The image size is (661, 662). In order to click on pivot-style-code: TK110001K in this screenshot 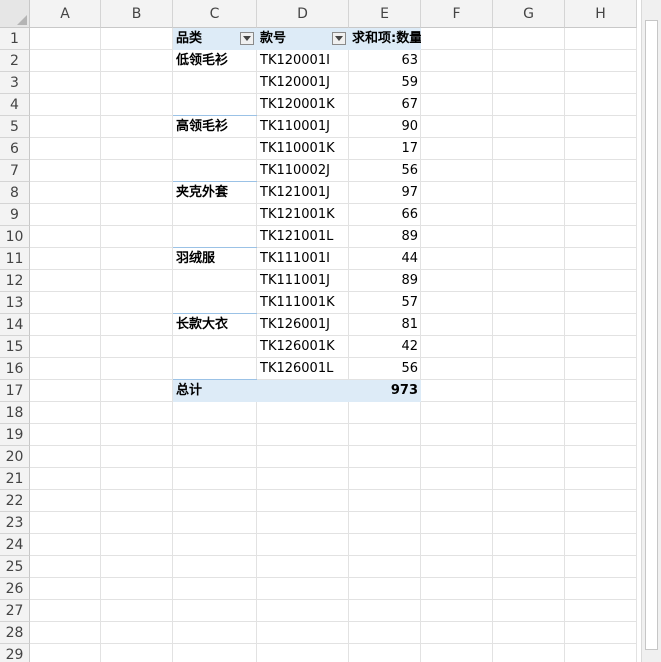, I will do `click(303, 149)`.